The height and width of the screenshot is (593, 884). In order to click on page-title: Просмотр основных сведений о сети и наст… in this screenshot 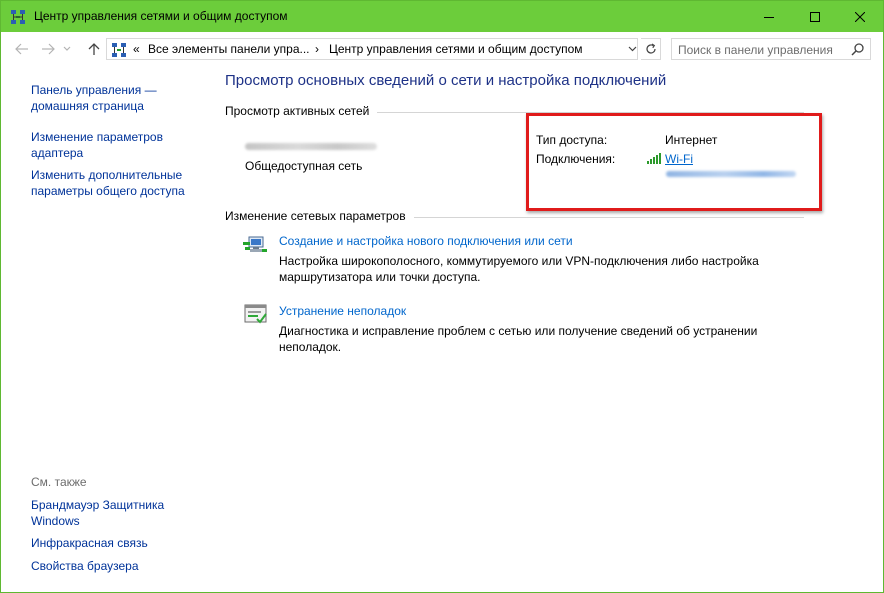, I will do `click(446, 80)`.